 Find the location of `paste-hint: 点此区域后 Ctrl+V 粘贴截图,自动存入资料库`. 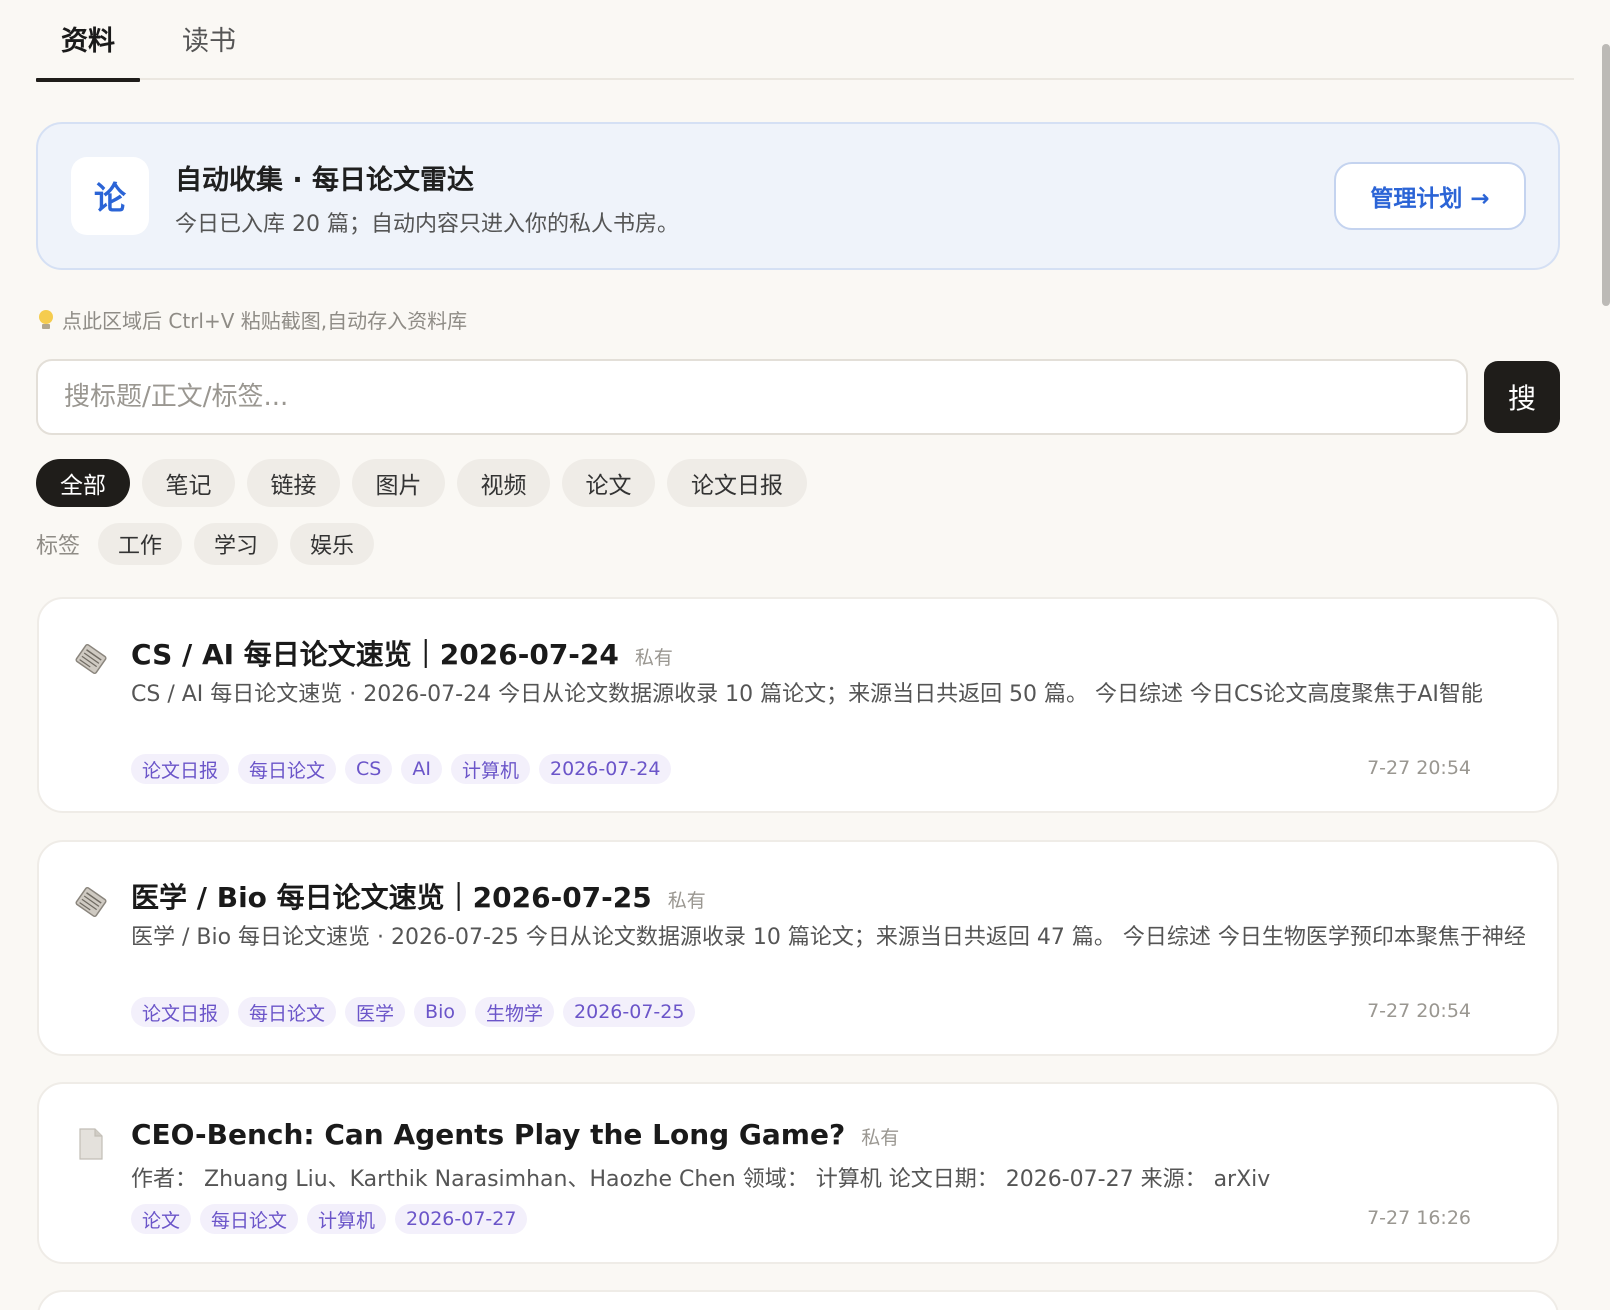

paste-hint: 点此区域后 Ctrl+V 粘贴截图,自动存入资料库 is located at coordinates (251, 319).